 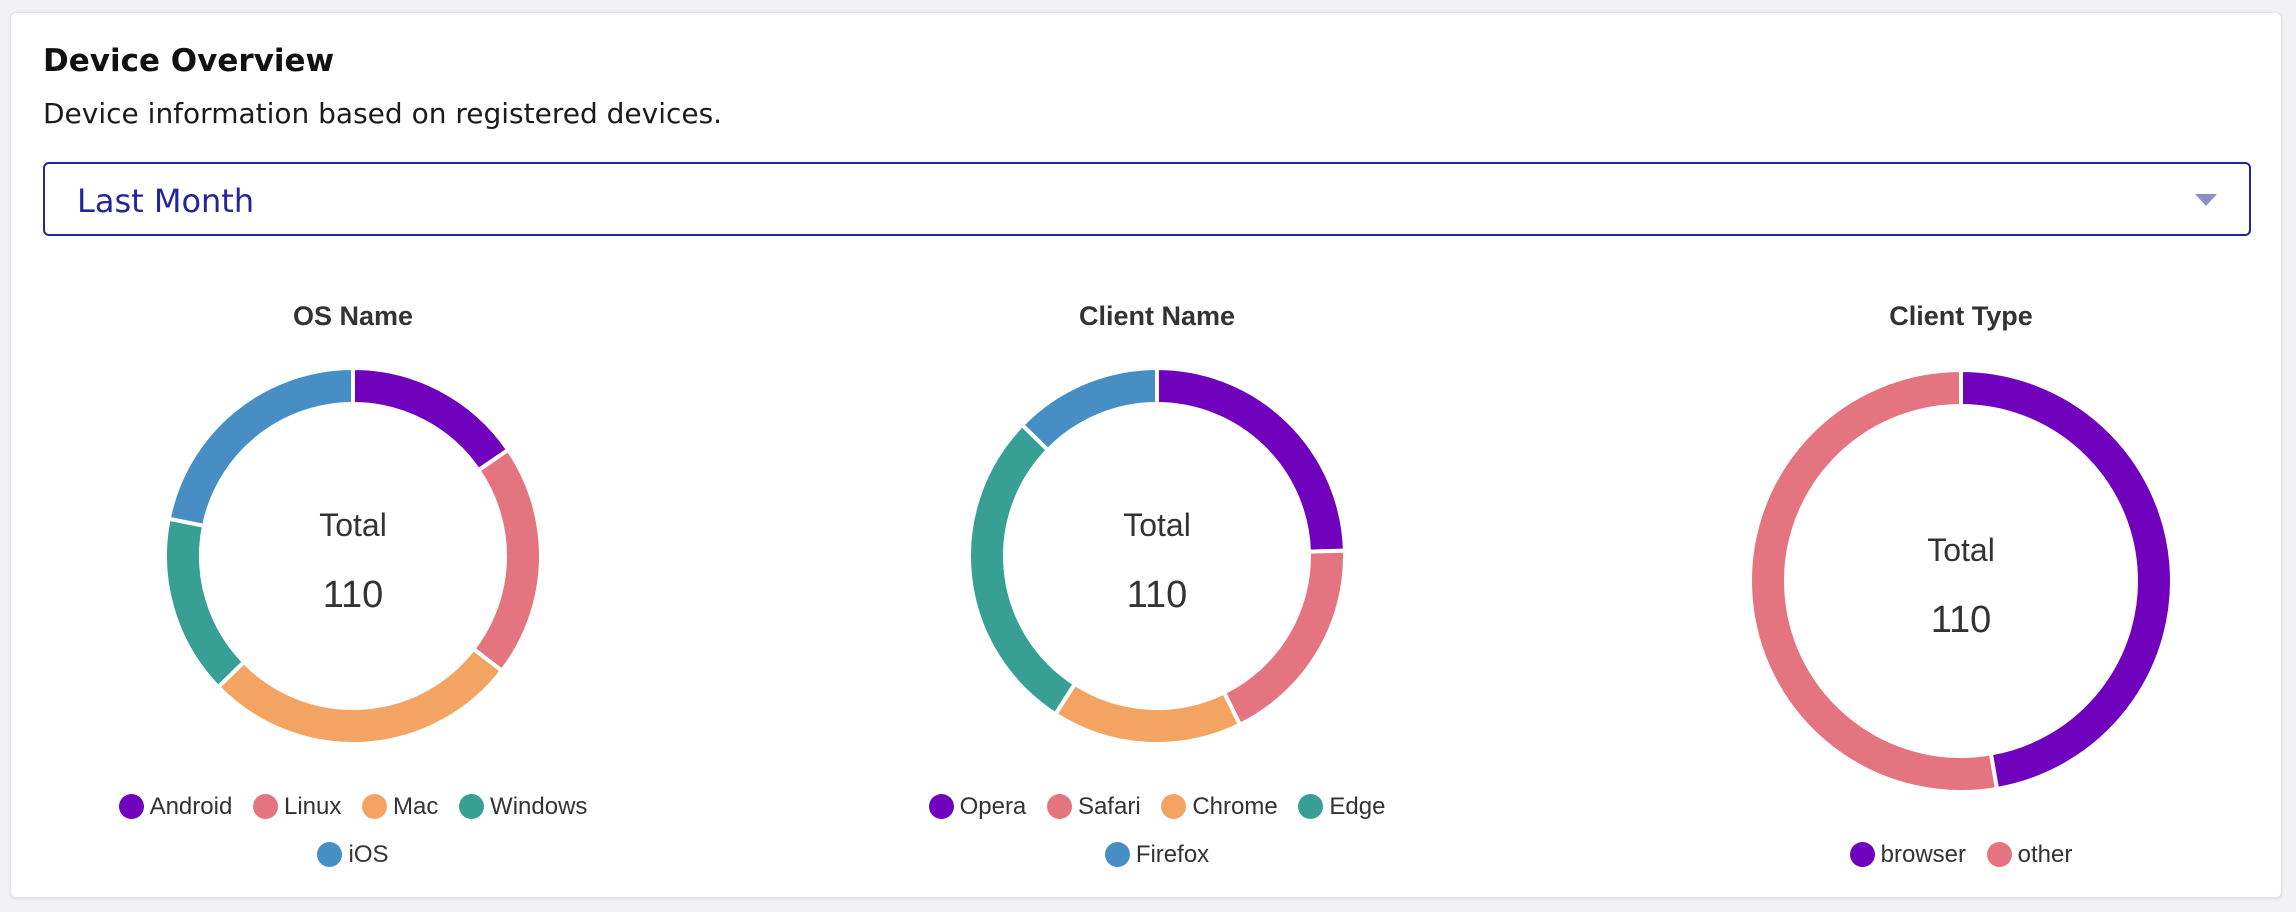 What do you see at coordinates (1089, 409) in the screenshot?
I see `slice-firefox` at bounding box center [1089, 409].